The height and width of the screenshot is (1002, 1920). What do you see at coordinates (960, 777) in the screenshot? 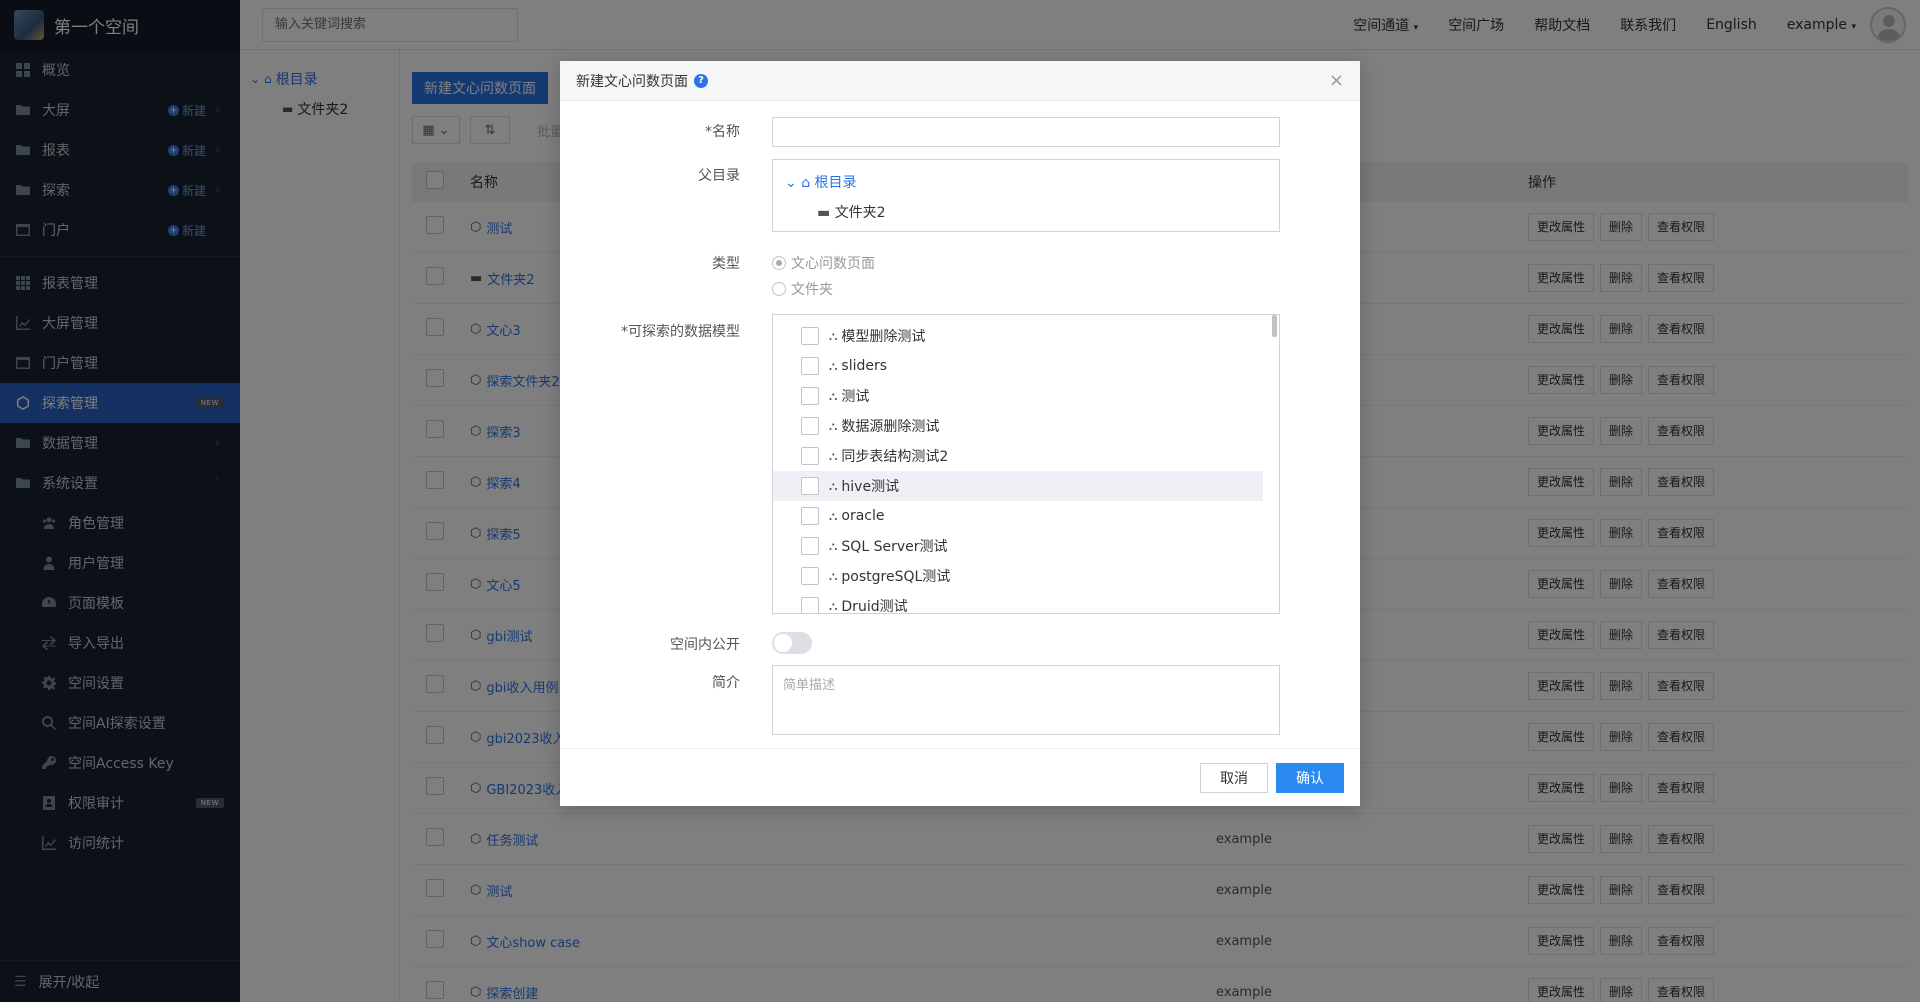
I see `dialog-footer: 取消 确认` at bounding box center [960, 777].